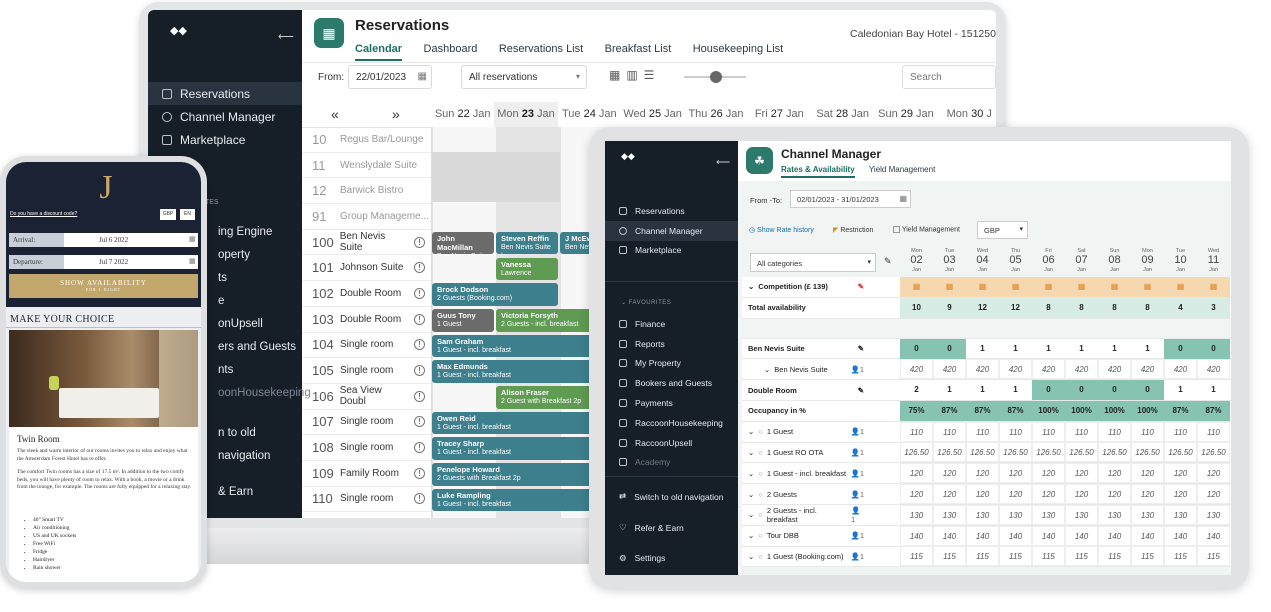  I want to click on refer-earn-button: ♡ Refer & Earn, so click(671, 528).